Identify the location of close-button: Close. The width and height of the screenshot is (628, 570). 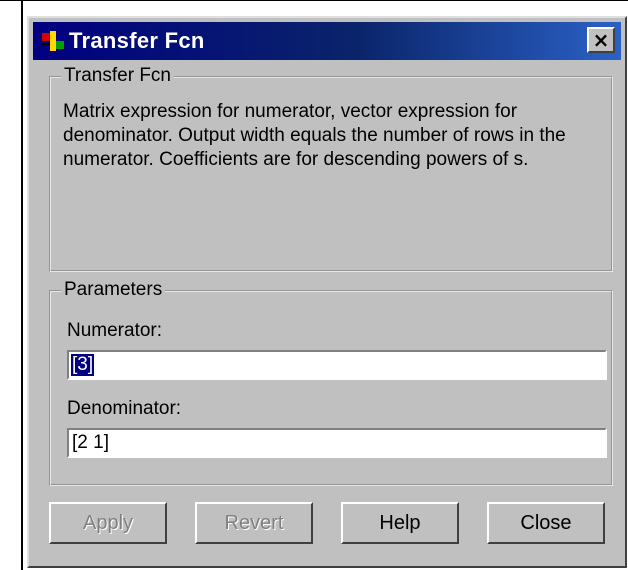
(546, 523).